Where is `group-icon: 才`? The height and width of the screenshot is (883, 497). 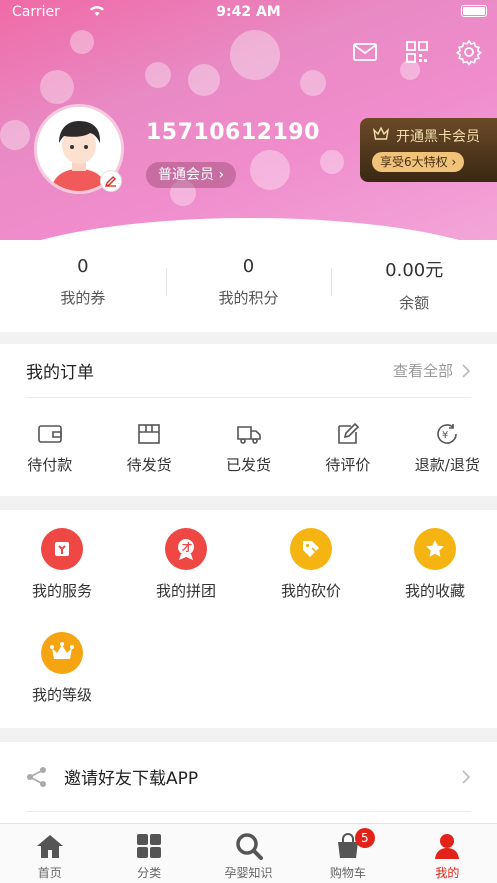
group-icon: 才 is located at coordinates (186, 549).